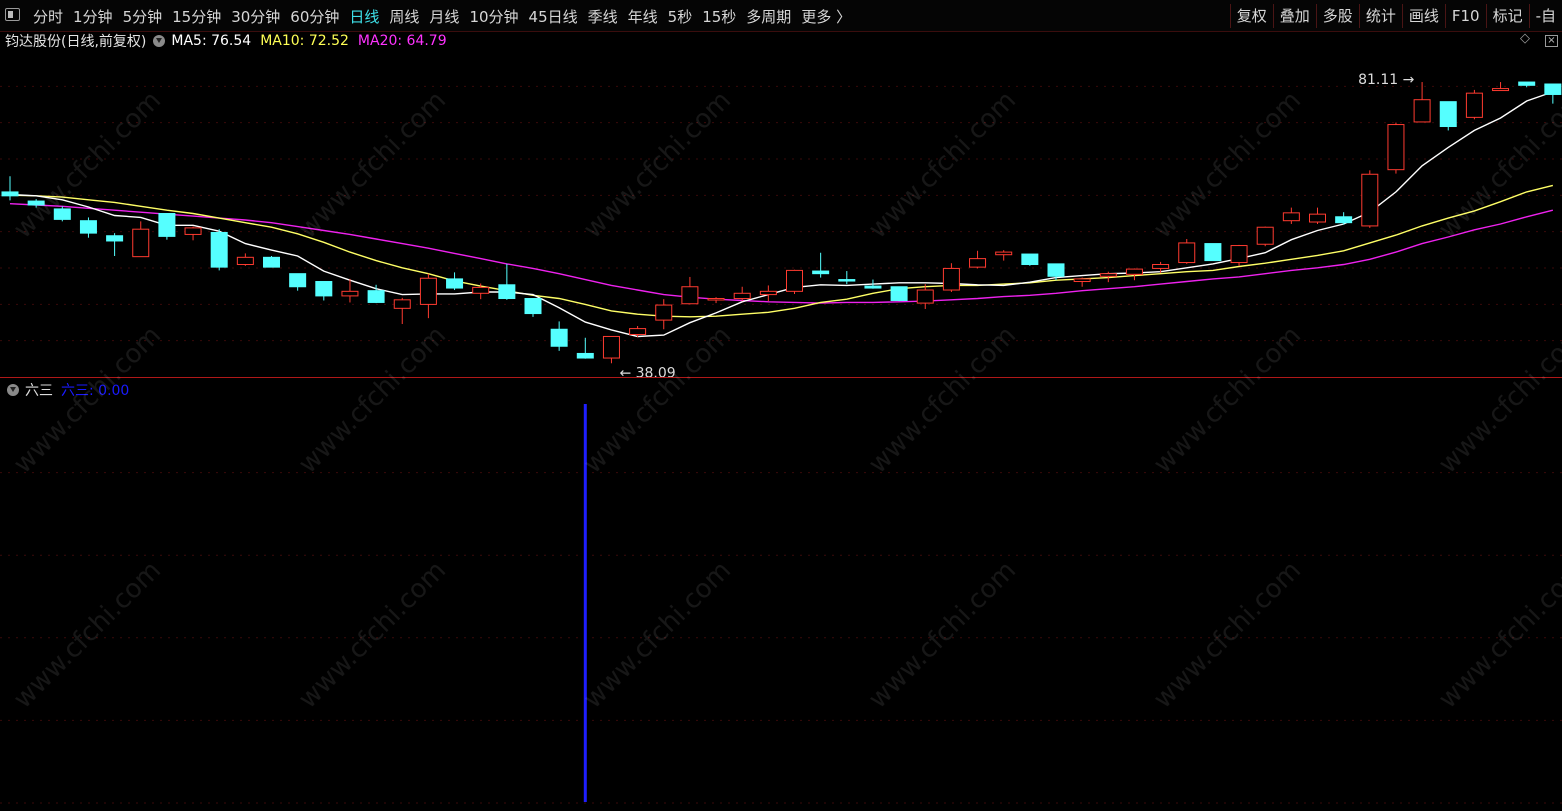 This screenshot has height=811, width=1562. I want to click on tool-button-2: 多股, so click(1337, 16).